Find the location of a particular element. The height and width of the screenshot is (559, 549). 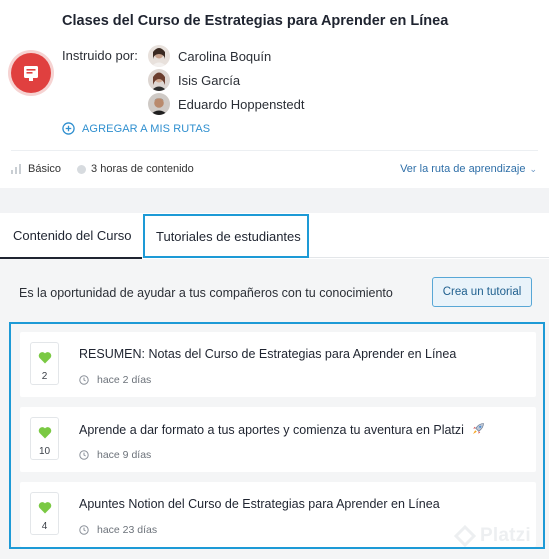

course-meta: Básico 3 horas de contenido is located at coordinates (102, 169).